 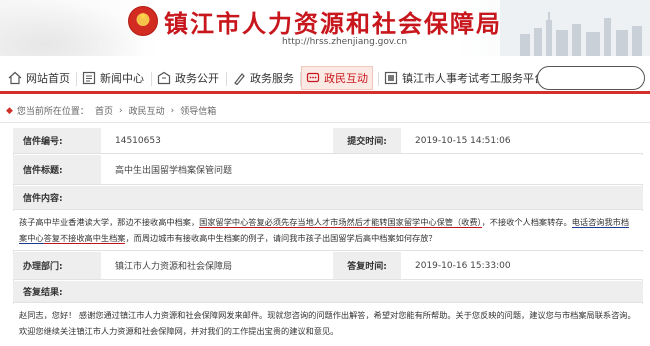 What do you see at coordinates (164, 78) in the screenshot?
I see `government-icon` at bounding box center [164, 78].